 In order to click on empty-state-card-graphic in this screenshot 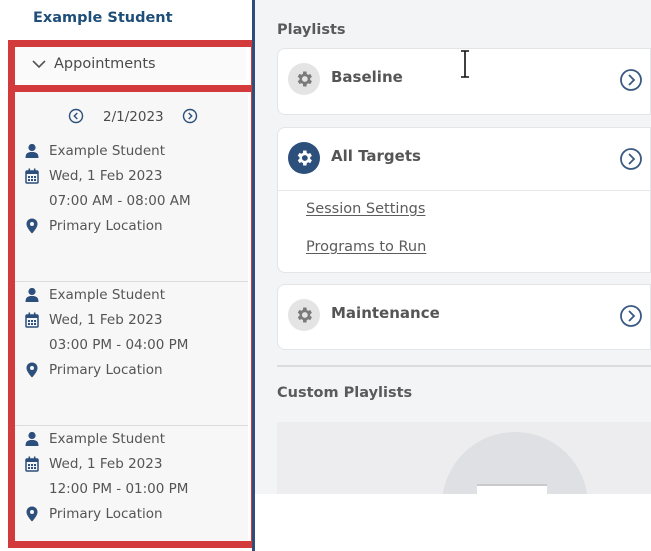, I will do `click(512, 489)`.